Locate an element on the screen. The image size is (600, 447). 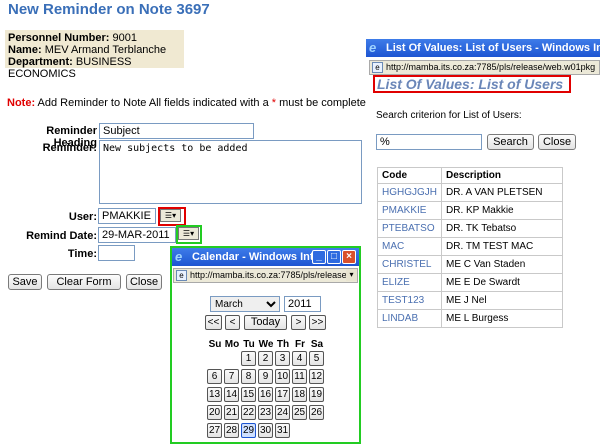
calendar-day: 20 is located at coordinates (214, 412).